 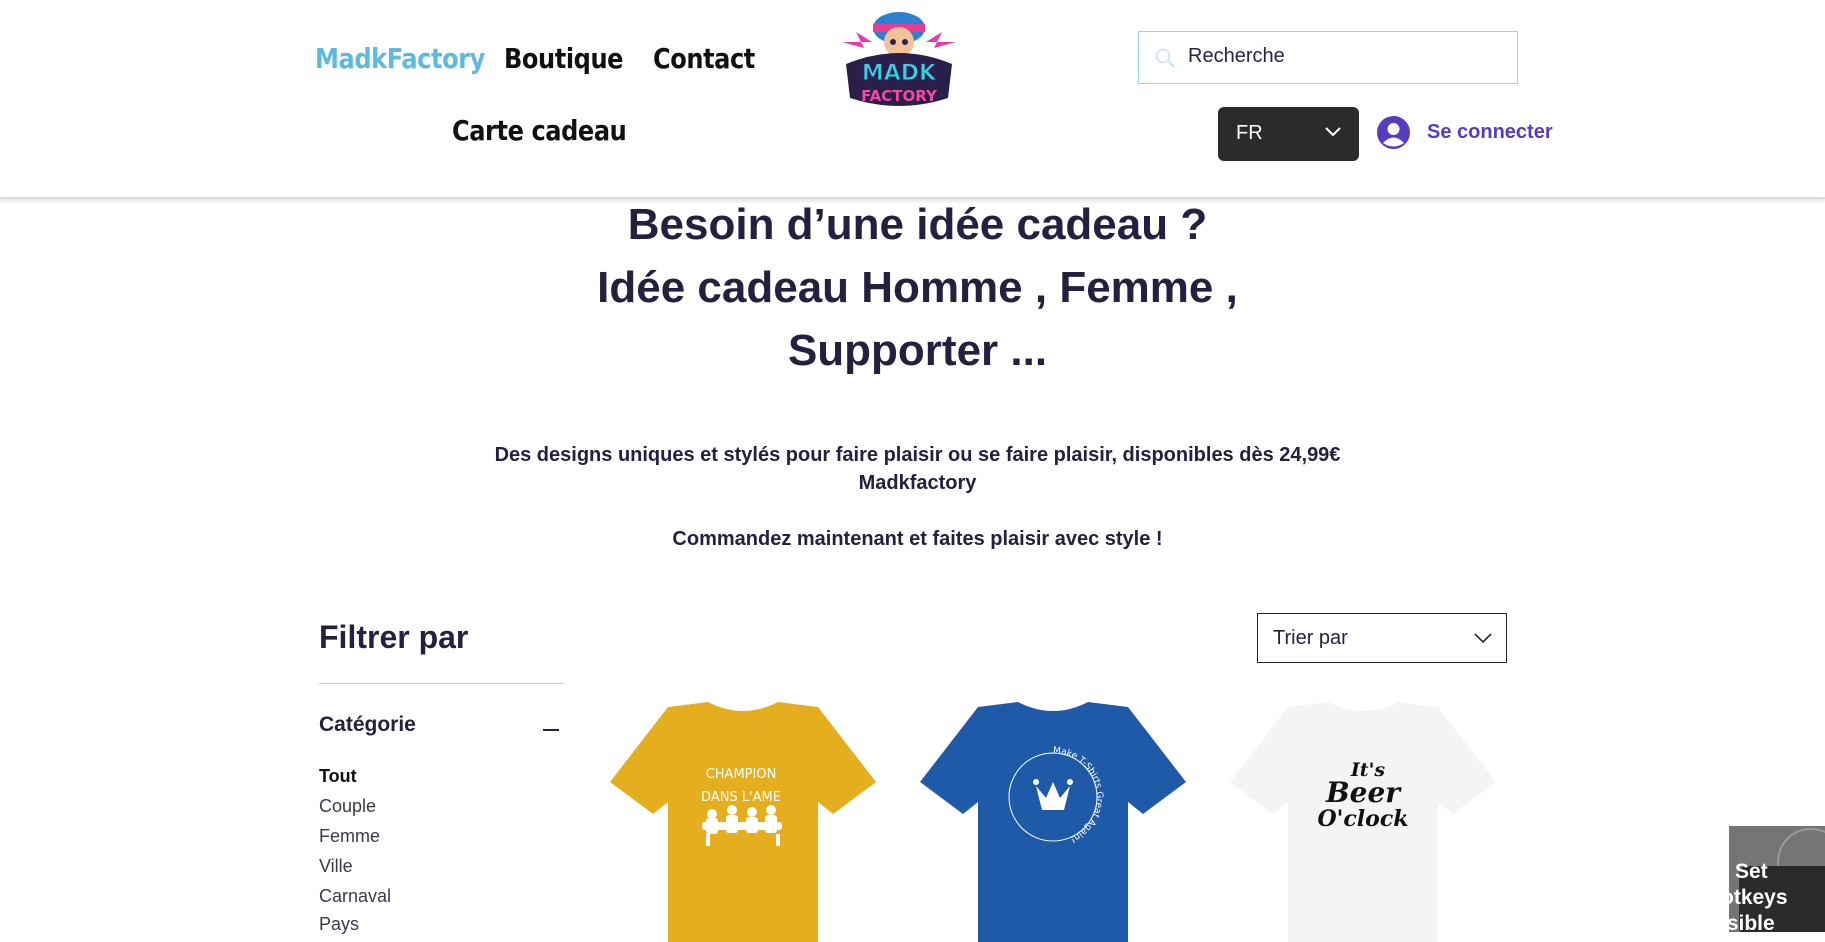 I want to click on print-text-oclock: O'clock, so click(x=1363, y=819).